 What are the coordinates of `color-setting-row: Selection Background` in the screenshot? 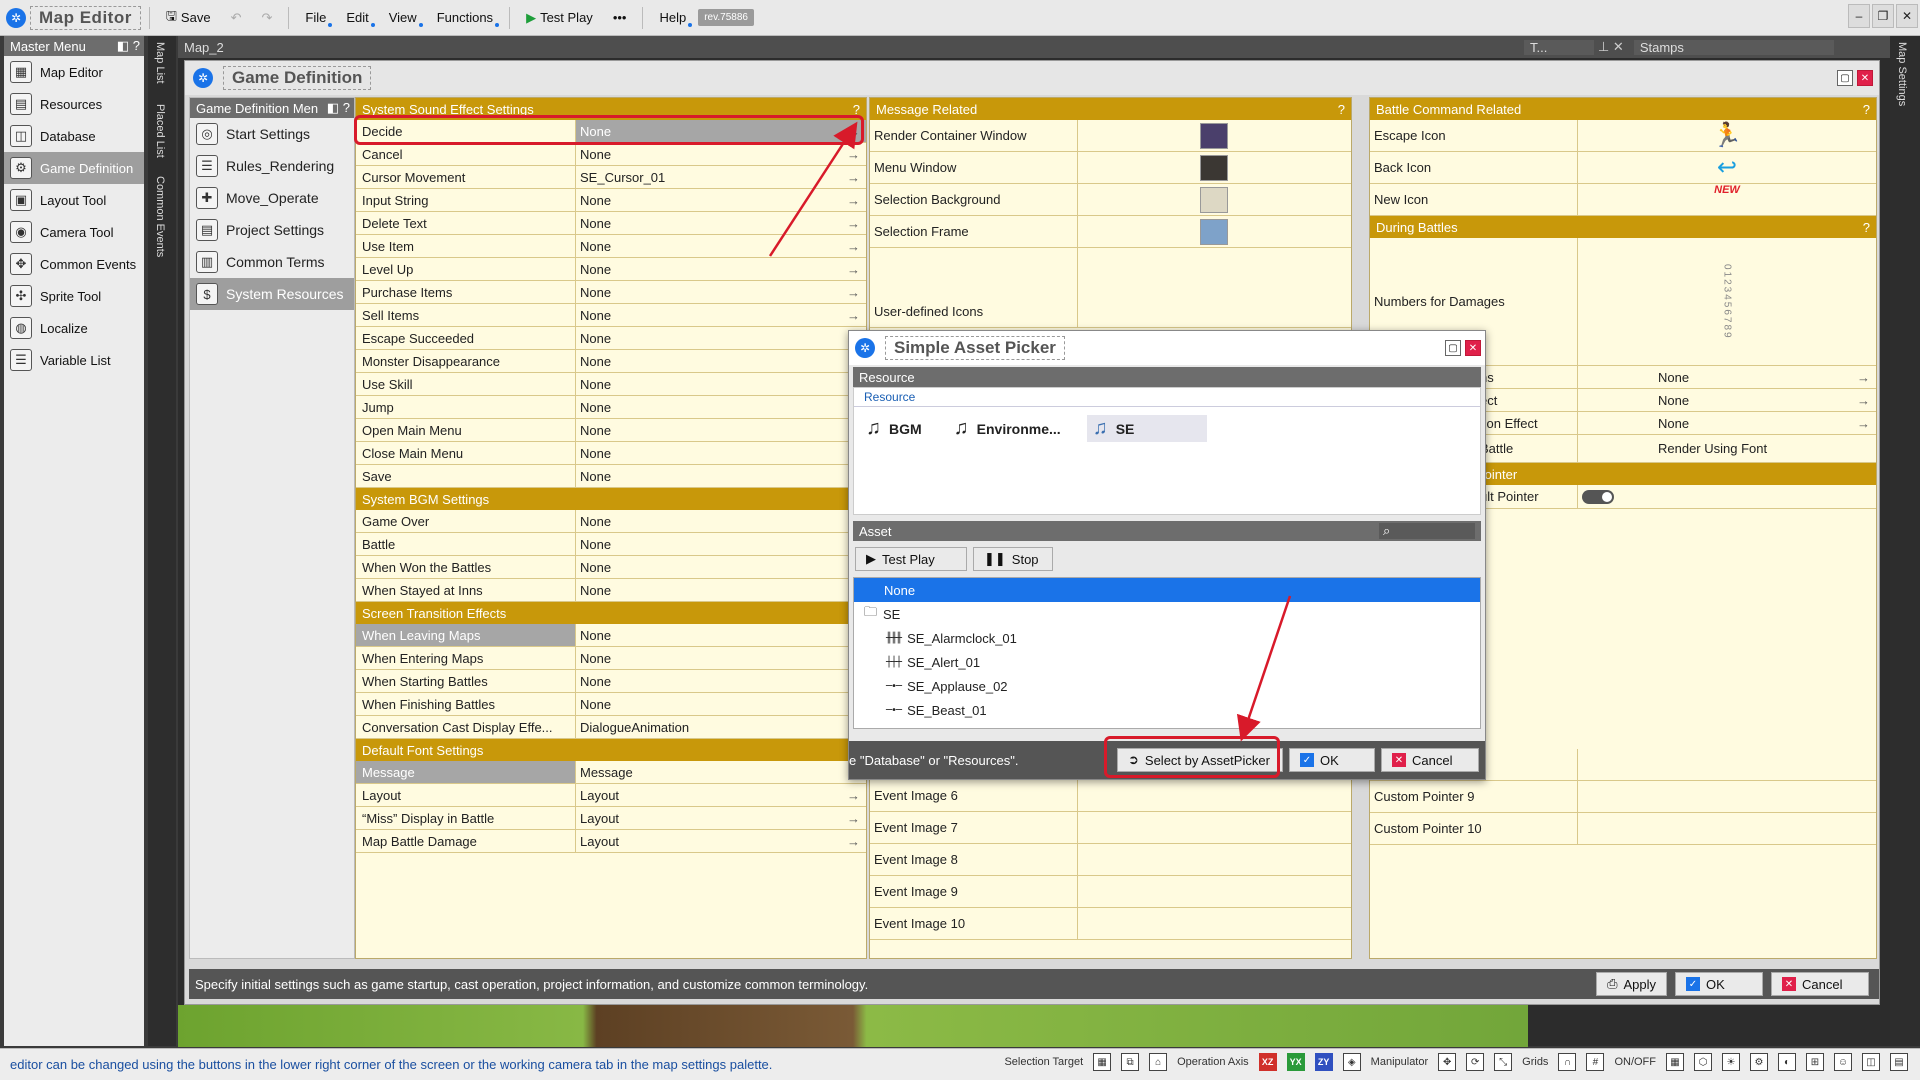 It's located at (1110, 200).